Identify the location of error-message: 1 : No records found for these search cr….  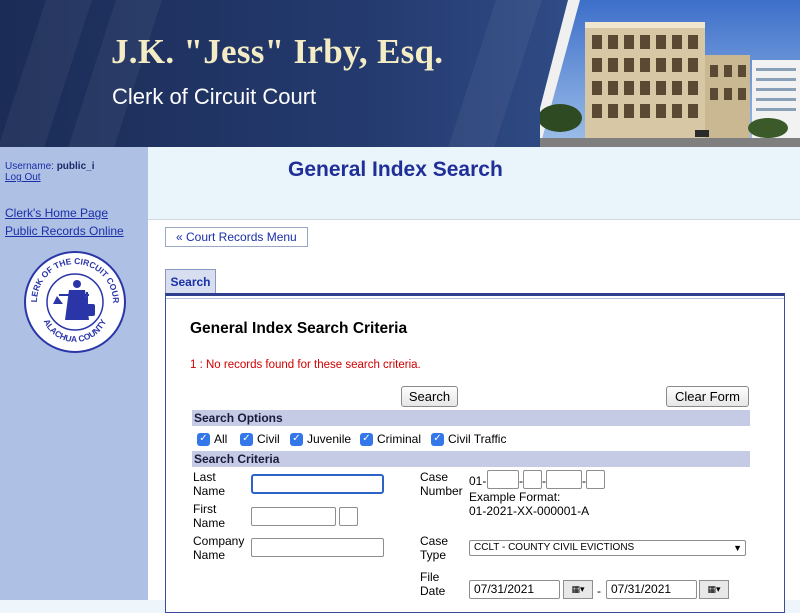
(305, 365).